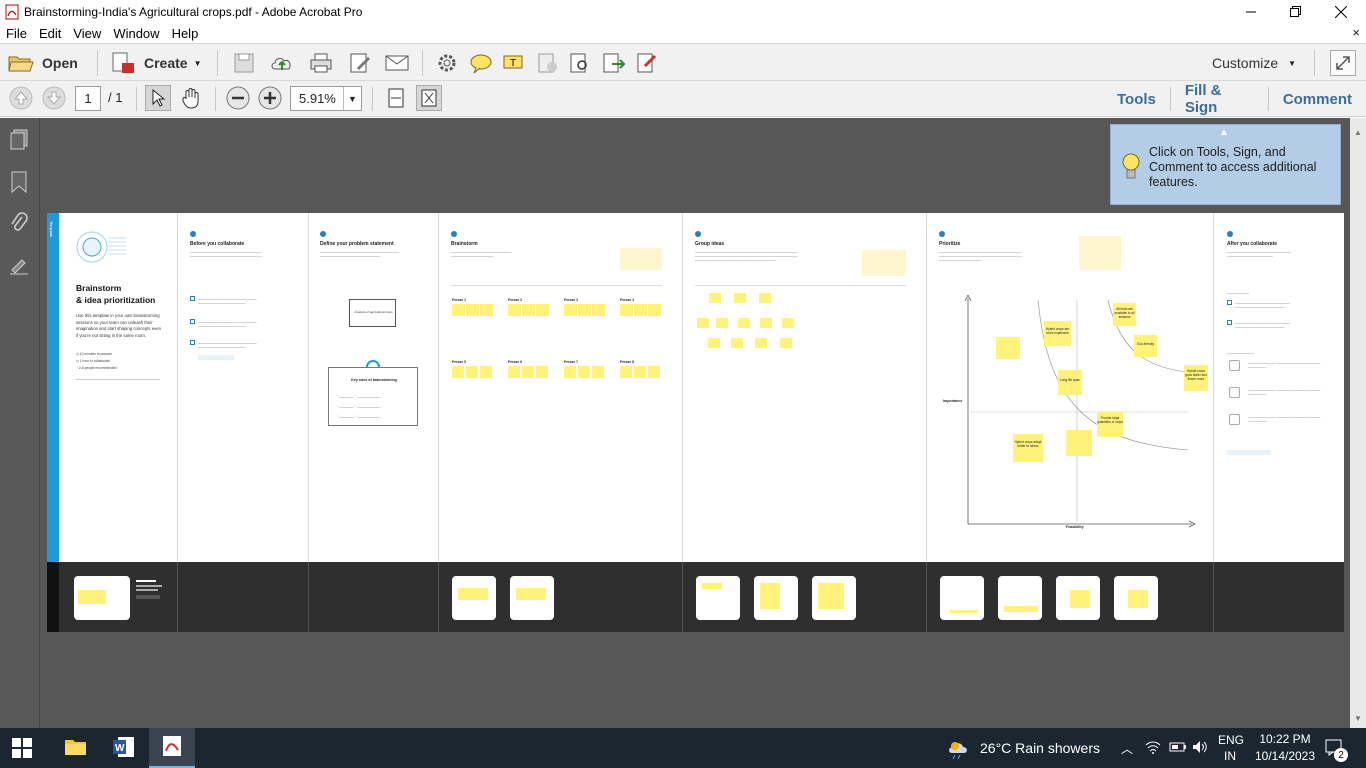 The width and height of the screenshot is (1366, 768). I want to click on acrobat-icon, so click(172, 747).